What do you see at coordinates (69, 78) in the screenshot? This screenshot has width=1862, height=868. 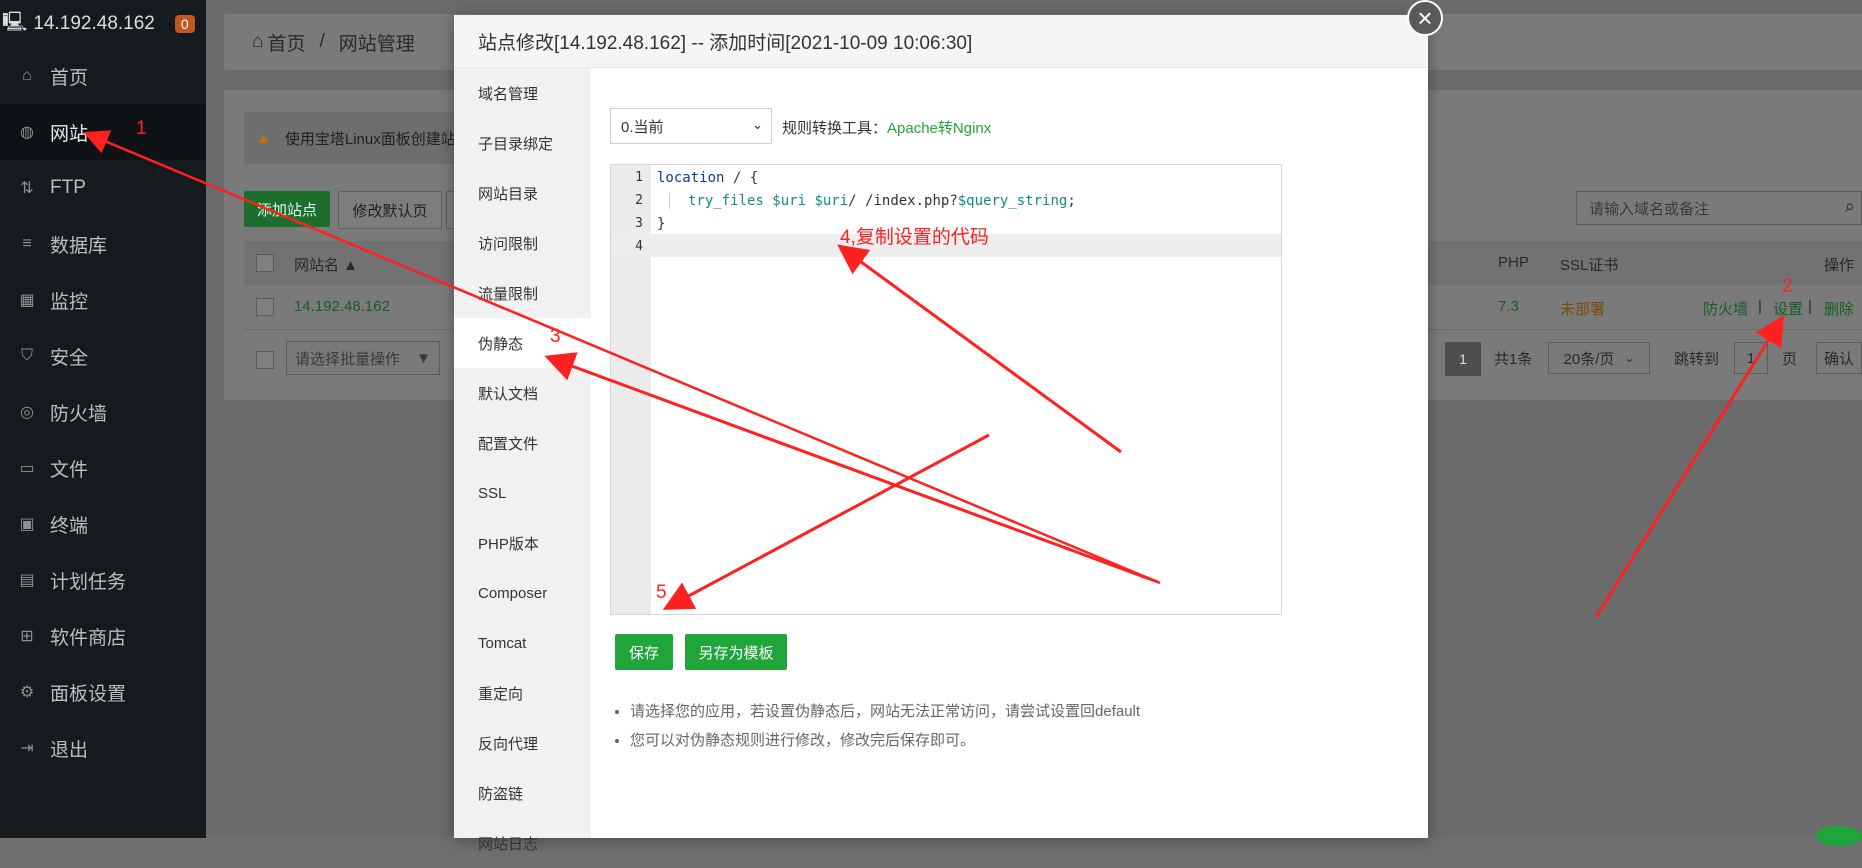 I see `sidebar-item-label: 首页` at bounding box center [69, 78].